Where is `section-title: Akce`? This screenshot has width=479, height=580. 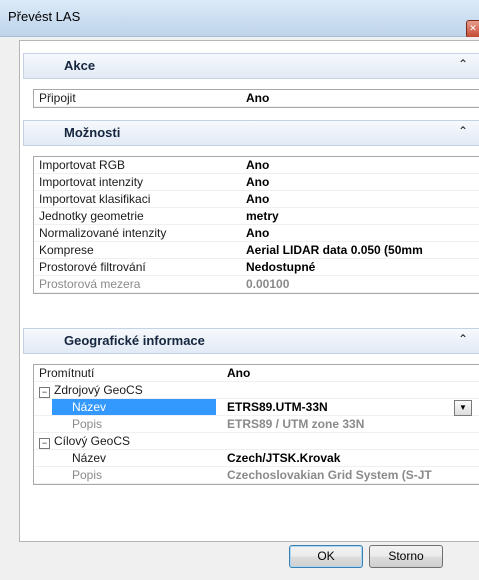 section-title: Akce is located at coordinates (80, 65).